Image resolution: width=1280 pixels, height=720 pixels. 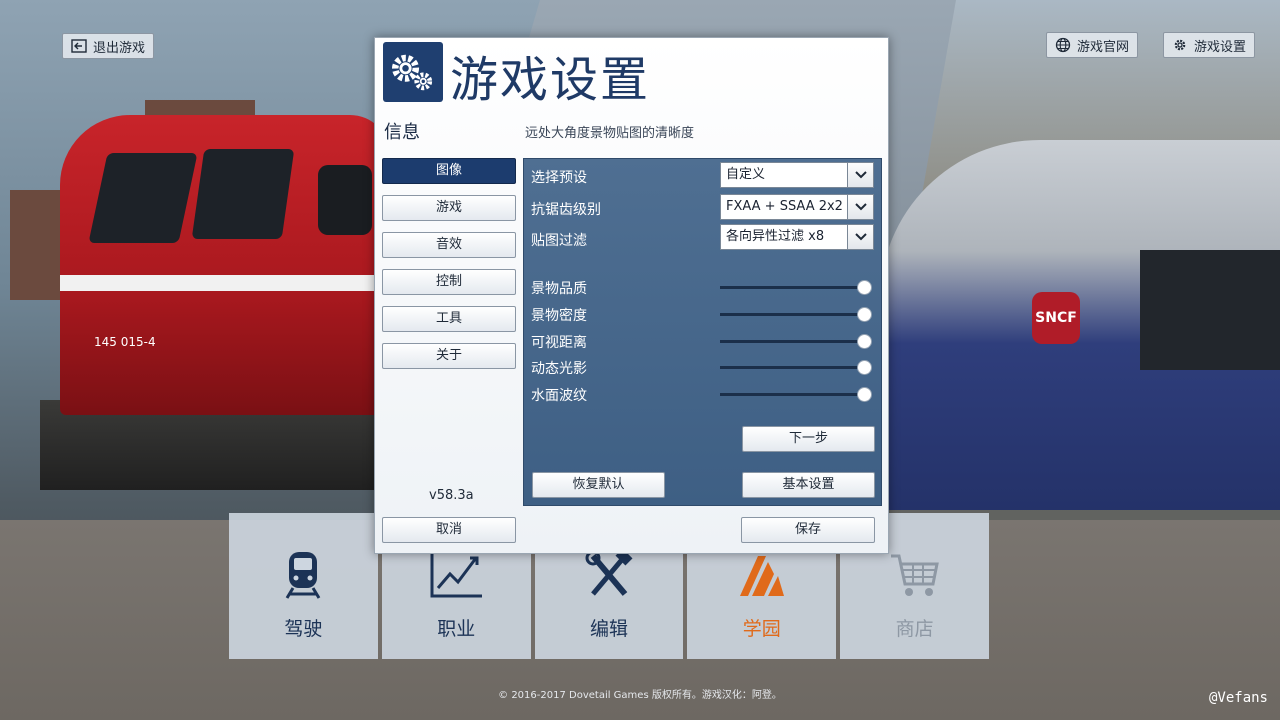 I want to click on next-button: 下一步, so click(x=808, y=439).